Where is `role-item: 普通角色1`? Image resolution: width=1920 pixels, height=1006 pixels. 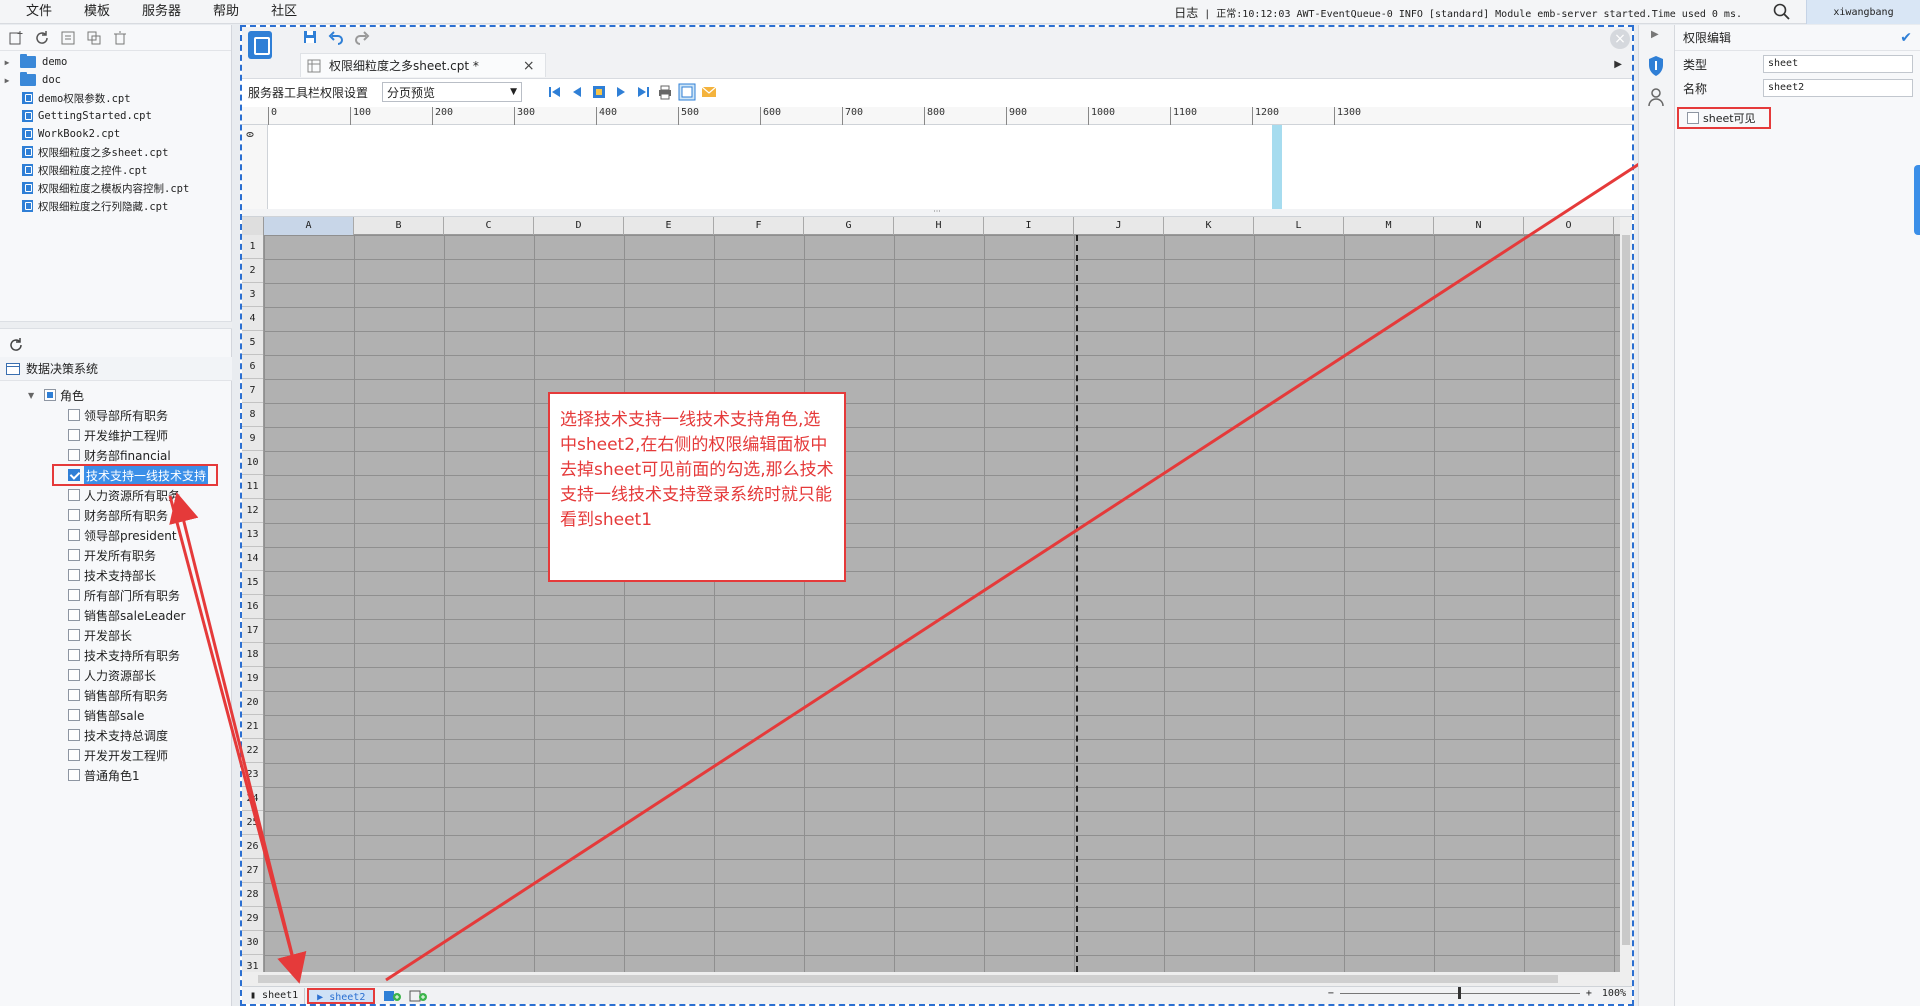 role-item: 普通角色1 is located at coordinates (116, 775).